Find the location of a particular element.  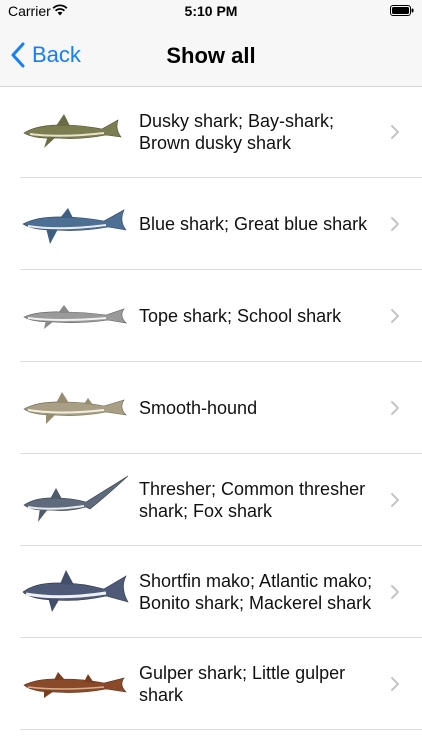

blue-shark-image is located at coordinates (74, 226).